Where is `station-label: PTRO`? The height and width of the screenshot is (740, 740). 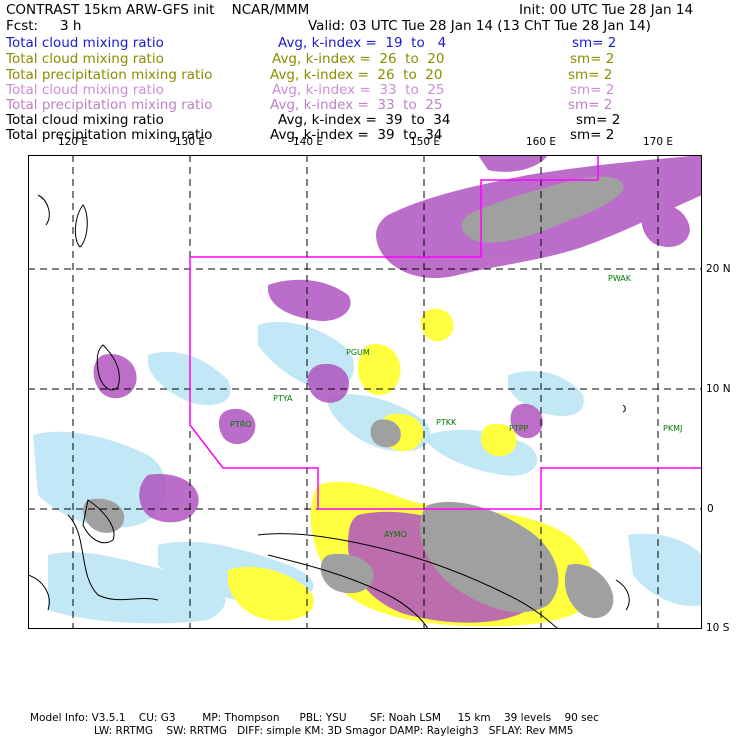
station-label: PTRO is located at coordinates (241, 424).